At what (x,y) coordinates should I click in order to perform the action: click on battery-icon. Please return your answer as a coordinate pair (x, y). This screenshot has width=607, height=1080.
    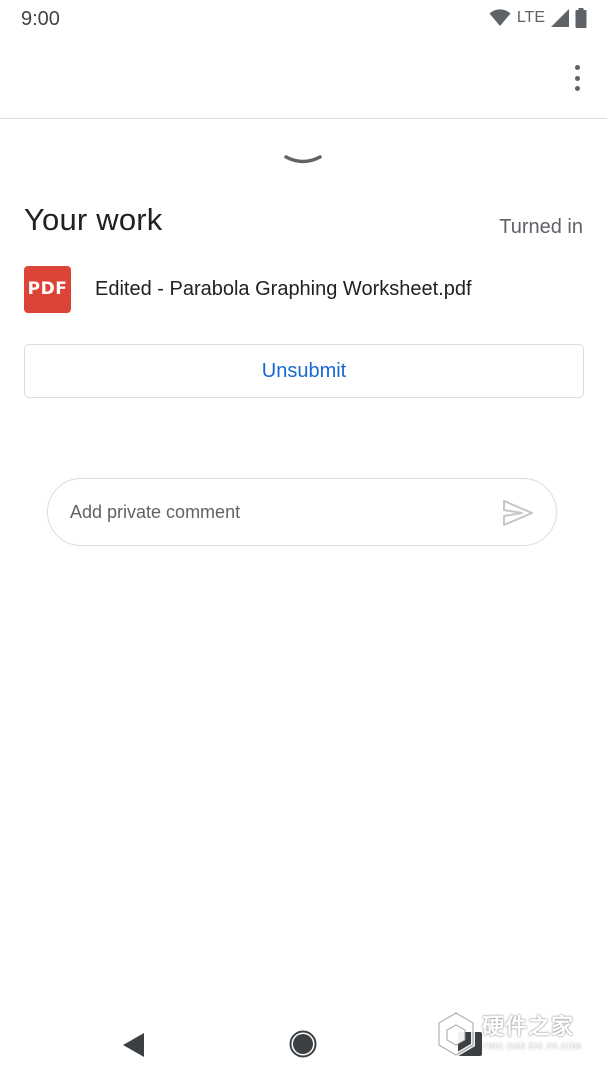
    Looking at the image, I should click on (581, 18).